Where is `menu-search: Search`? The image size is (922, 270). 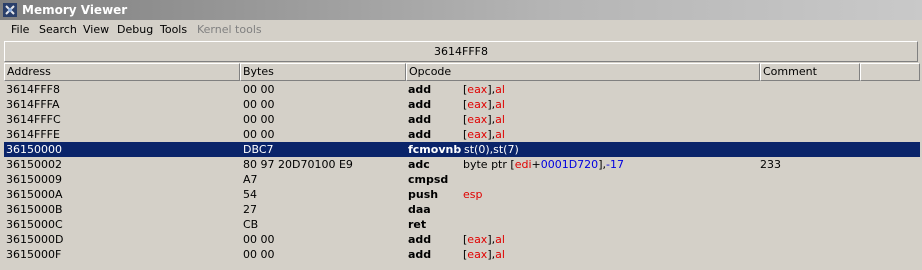
menu-search: Search is located at coordinates (58, 29).